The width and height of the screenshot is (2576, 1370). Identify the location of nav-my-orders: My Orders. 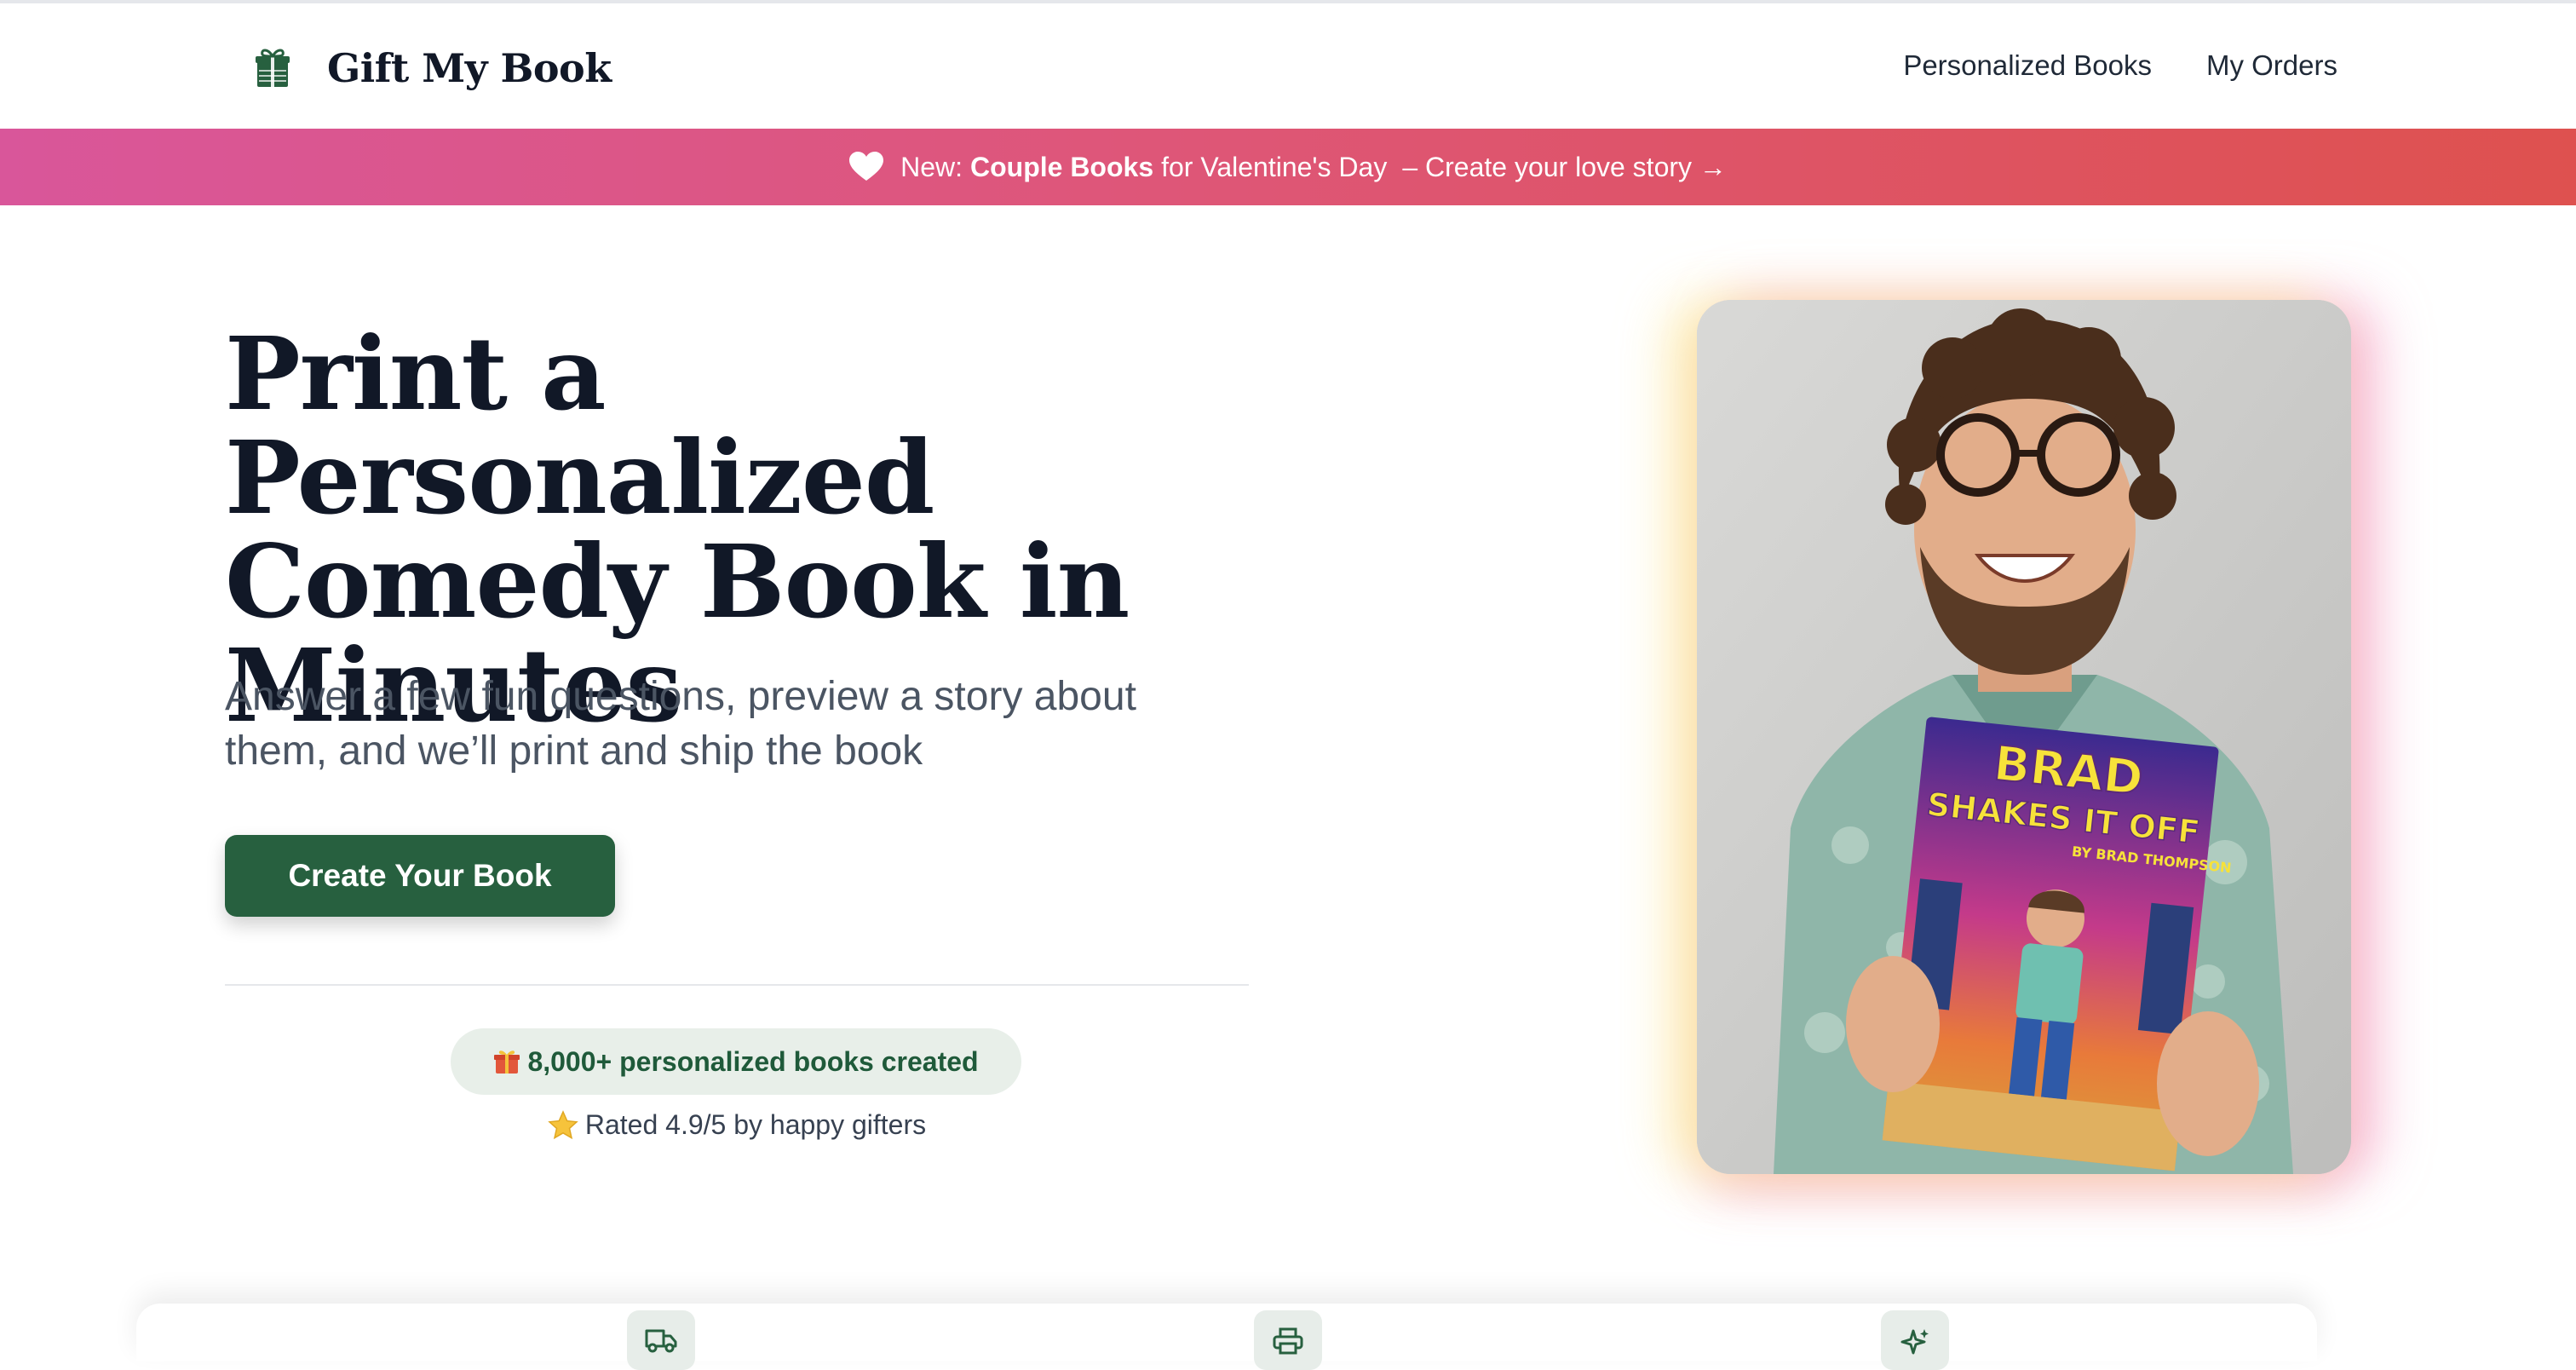
(2272, 66).